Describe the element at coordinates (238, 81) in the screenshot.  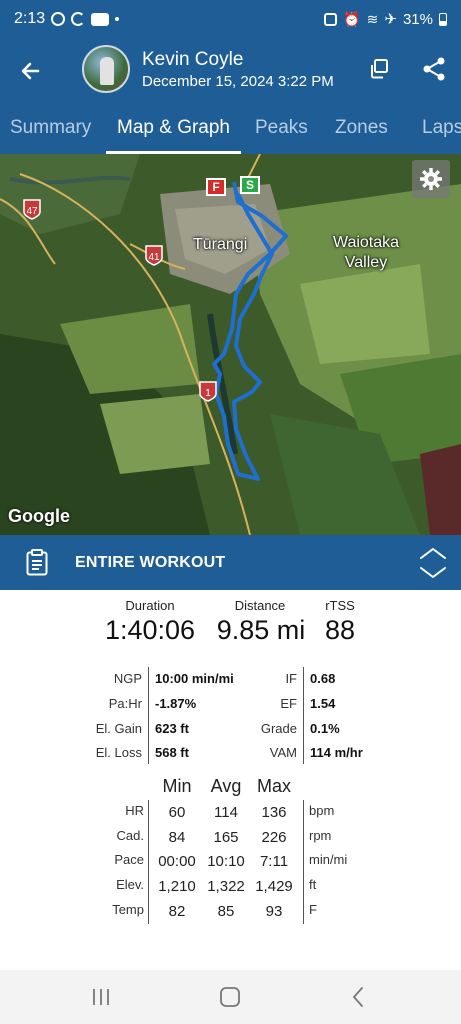
I see `workout-date: December 15, 2024 3:22 PM` at that location.